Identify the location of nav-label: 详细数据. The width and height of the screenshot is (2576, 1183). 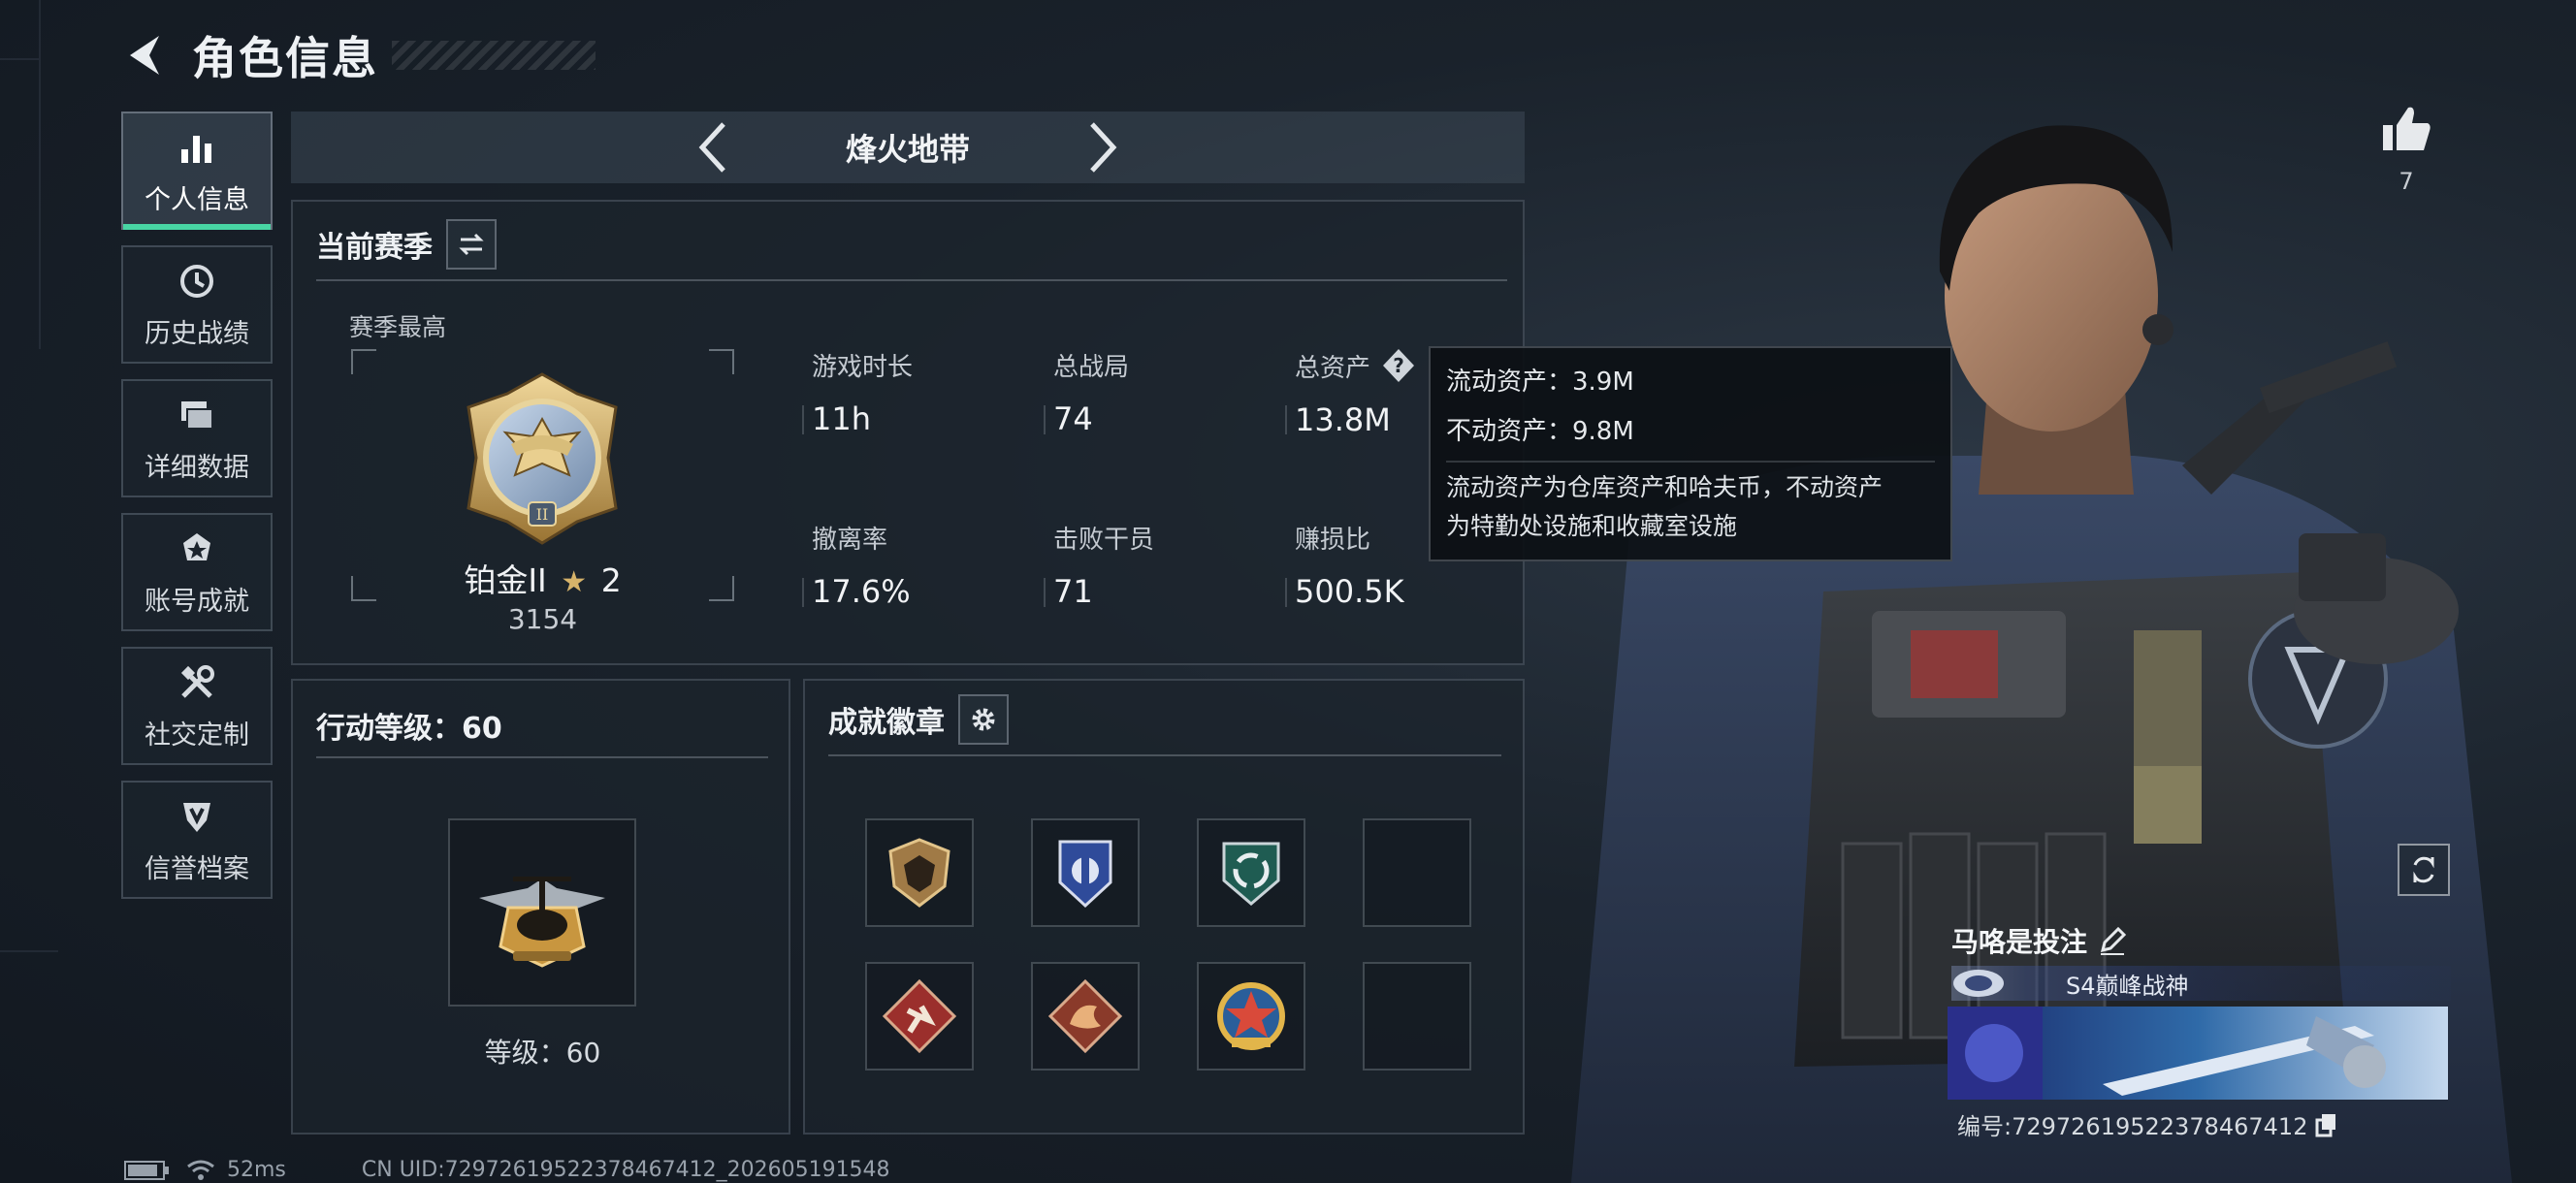
(197, 467).